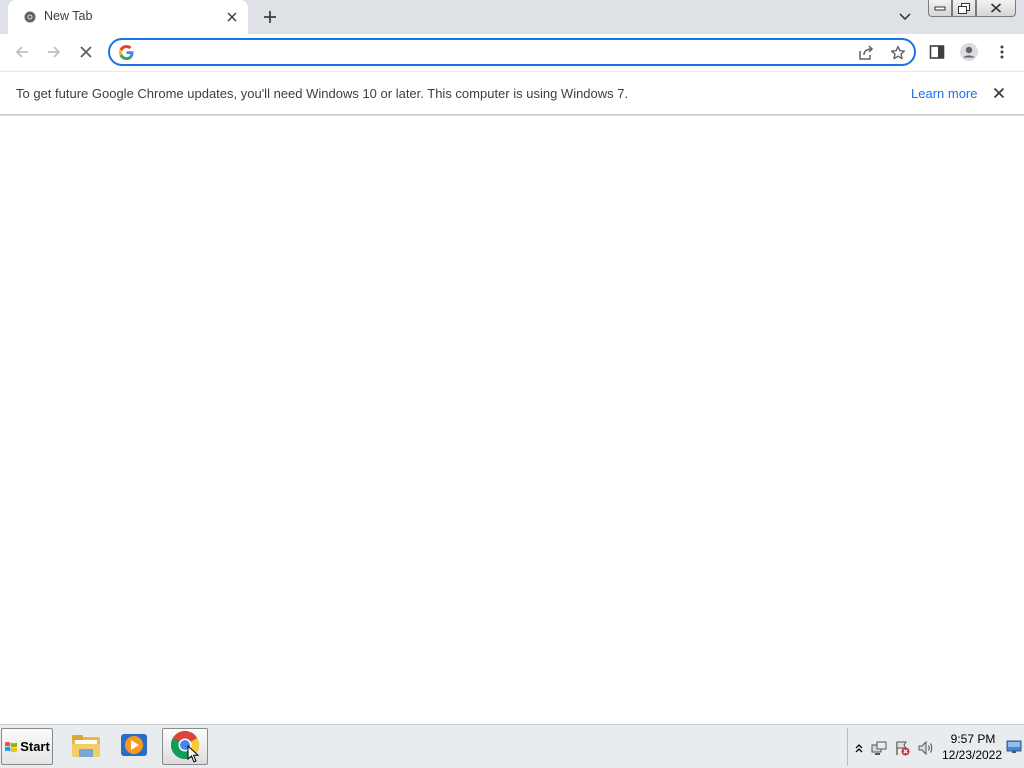 This screenshot has width=1024, height=768. Describe the element at coordinates (1002, 52) in the screenshot. I see `menu-kebab-icon` at that location.